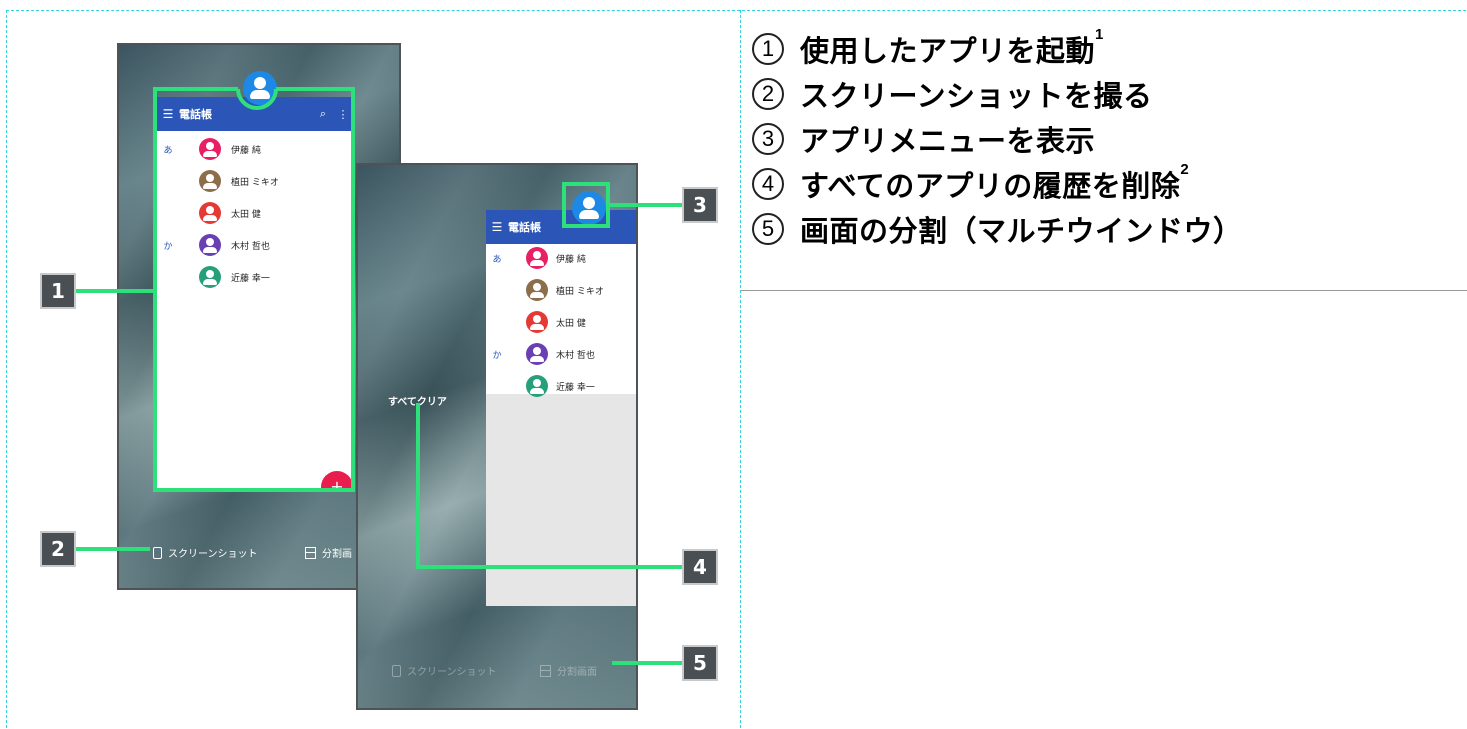 The width and height of the screenshot is (1467, 729). I want to click on legend-item: 1 使用したアプリを起動1, so click(997, 48).